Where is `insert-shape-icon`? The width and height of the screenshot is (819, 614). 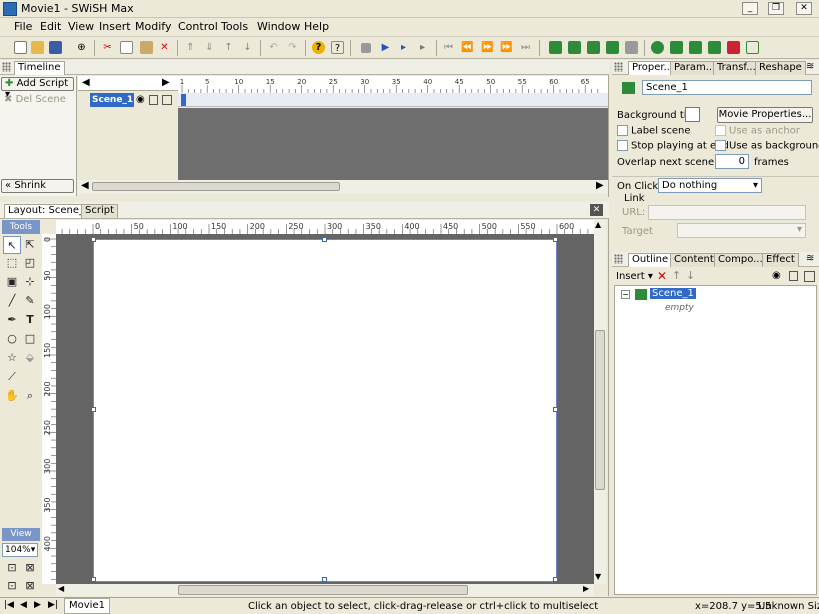
insert-shape-icon is located at coordinates (631, 47).